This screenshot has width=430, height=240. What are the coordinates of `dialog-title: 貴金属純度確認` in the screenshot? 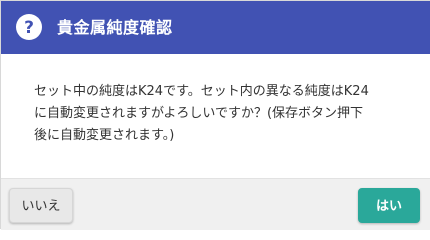 It's located at (115, 27).